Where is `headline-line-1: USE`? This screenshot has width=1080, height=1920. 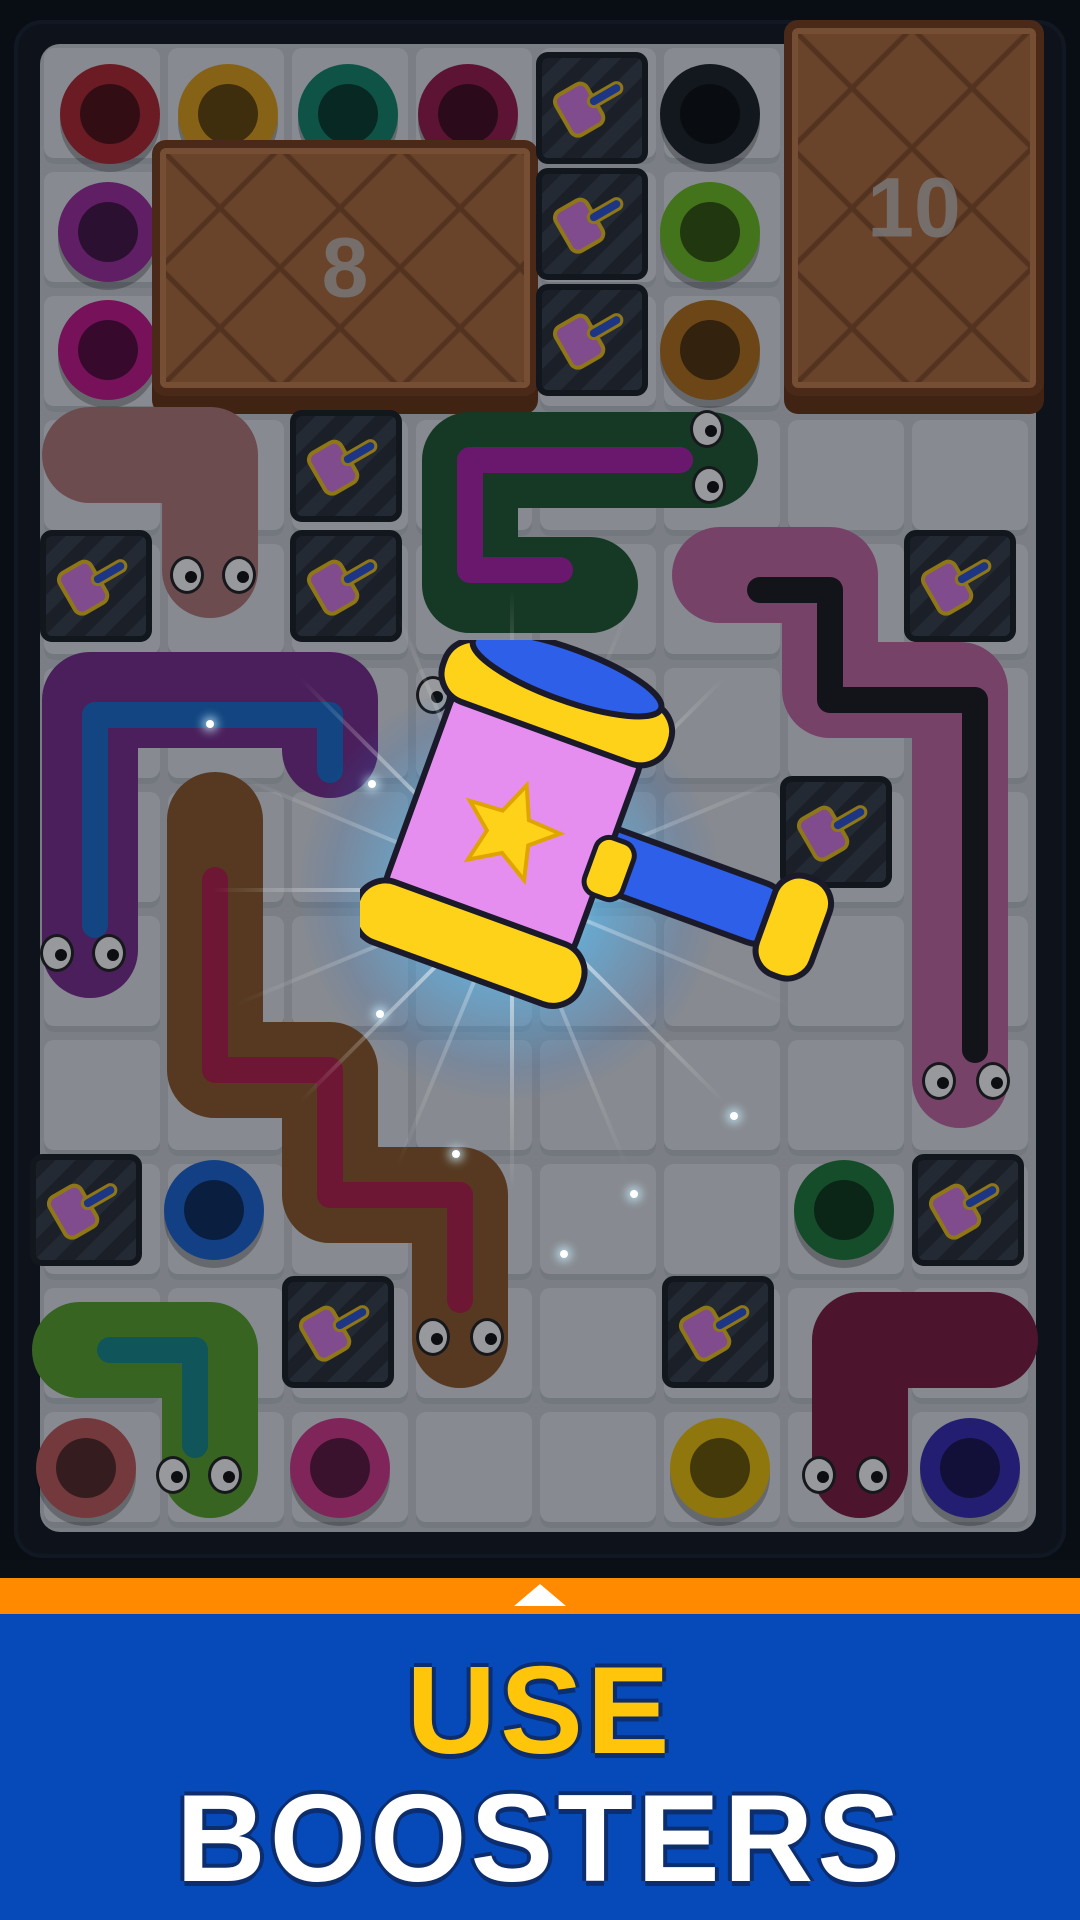 headline-line-1: USE is located at coordinates (540, 1711).